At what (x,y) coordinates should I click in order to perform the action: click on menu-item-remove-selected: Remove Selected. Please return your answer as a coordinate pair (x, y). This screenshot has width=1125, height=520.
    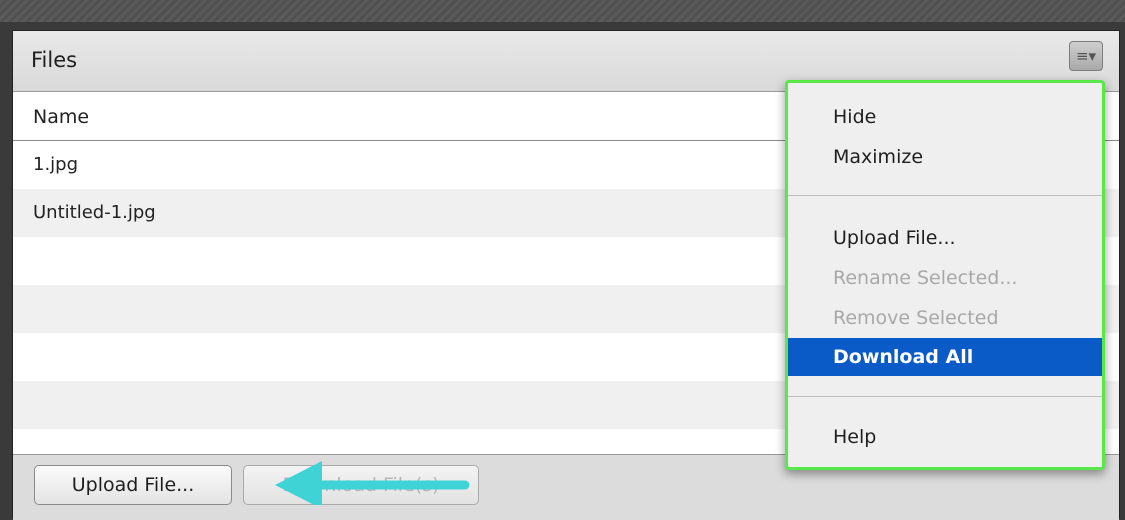
    Looking at the image, I should click on (916, 318).